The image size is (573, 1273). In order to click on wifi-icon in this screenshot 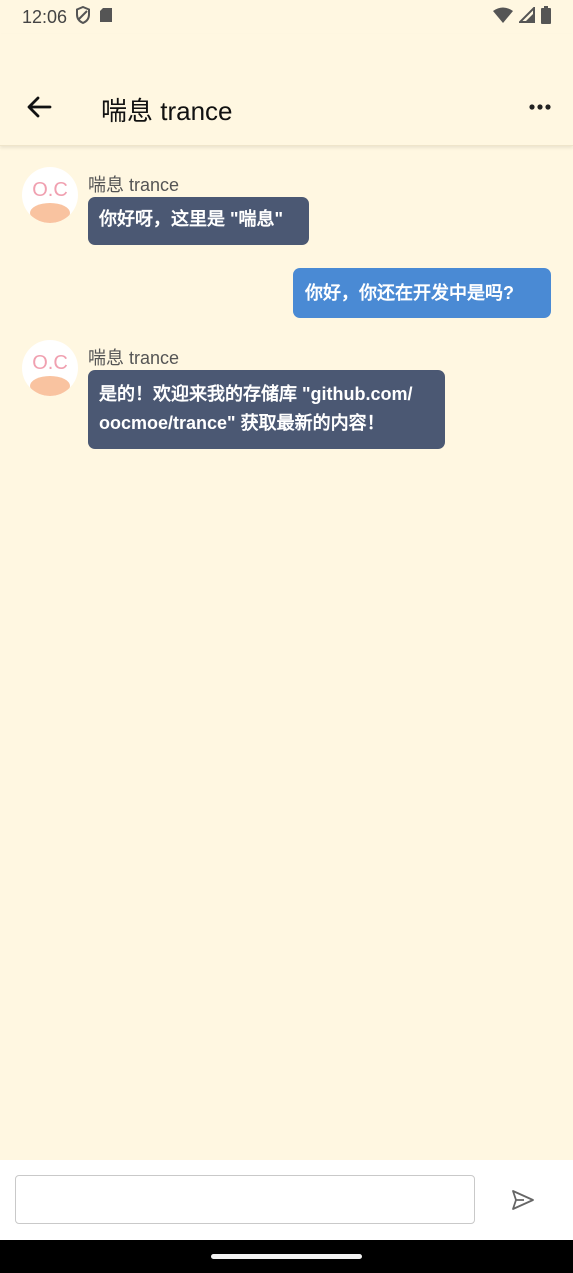, I will do `click(503, 17)`.